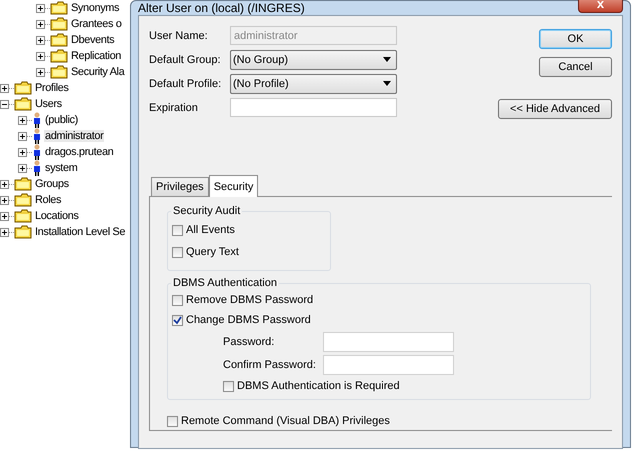  Describe the element at coordinates (313, 84) in the screenshot. I see `dropdown: (No Profile)` at that location.